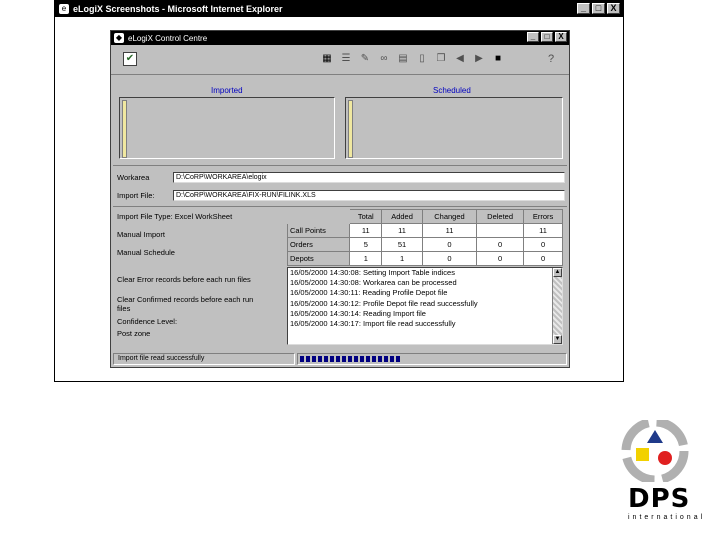 This screenshot has height=540, width=720. I want to click on log-scrollbar: ▲ ▼, so click(557, 306).